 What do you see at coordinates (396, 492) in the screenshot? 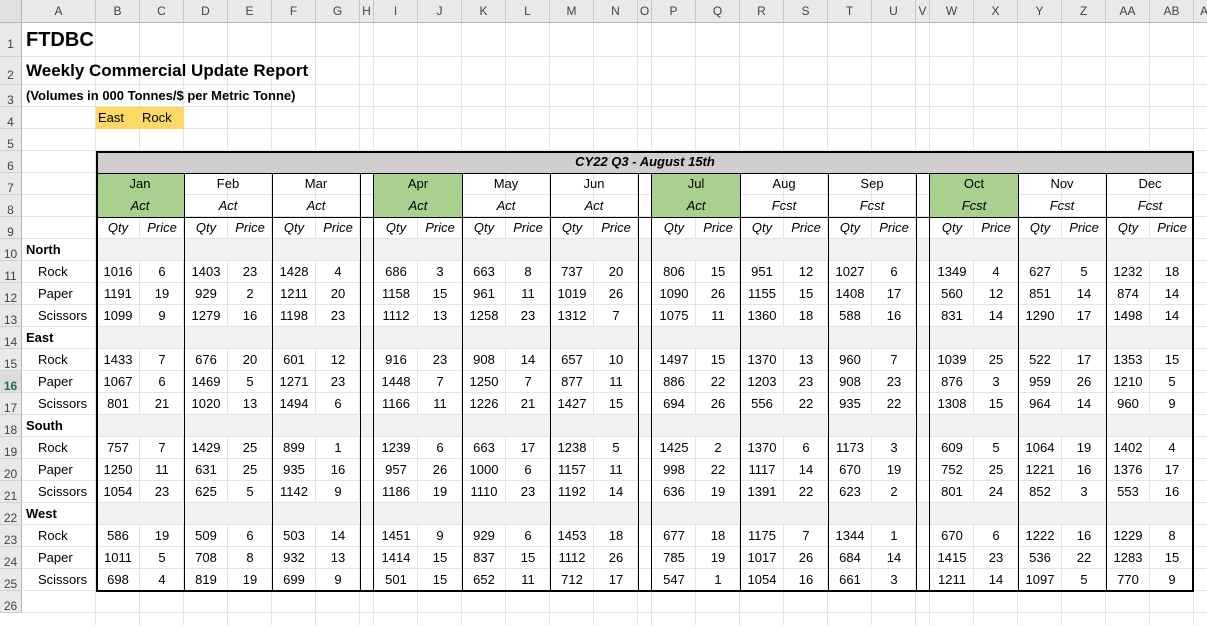
I see `qty-cell: 1186` at bounding box center [396, 492].